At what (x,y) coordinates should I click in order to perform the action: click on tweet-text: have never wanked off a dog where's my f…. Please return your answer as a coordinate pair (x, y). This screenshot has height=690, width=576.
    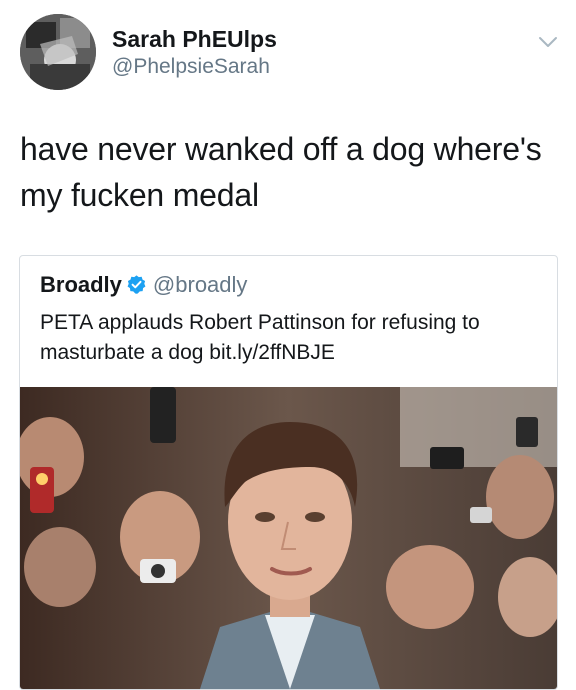
    Looking at the image, I should click on (281, 172).